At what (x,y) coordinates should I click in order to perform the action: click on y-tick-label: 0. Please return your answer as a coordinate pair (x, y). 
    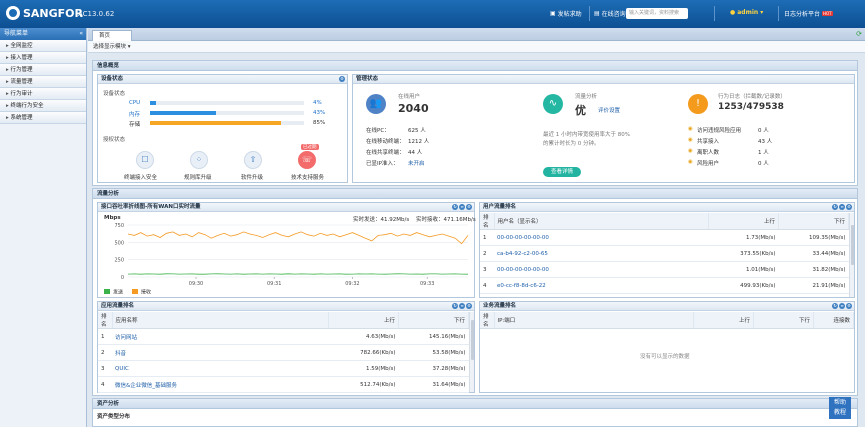
    Looking at the image, I should click on (122, 278).